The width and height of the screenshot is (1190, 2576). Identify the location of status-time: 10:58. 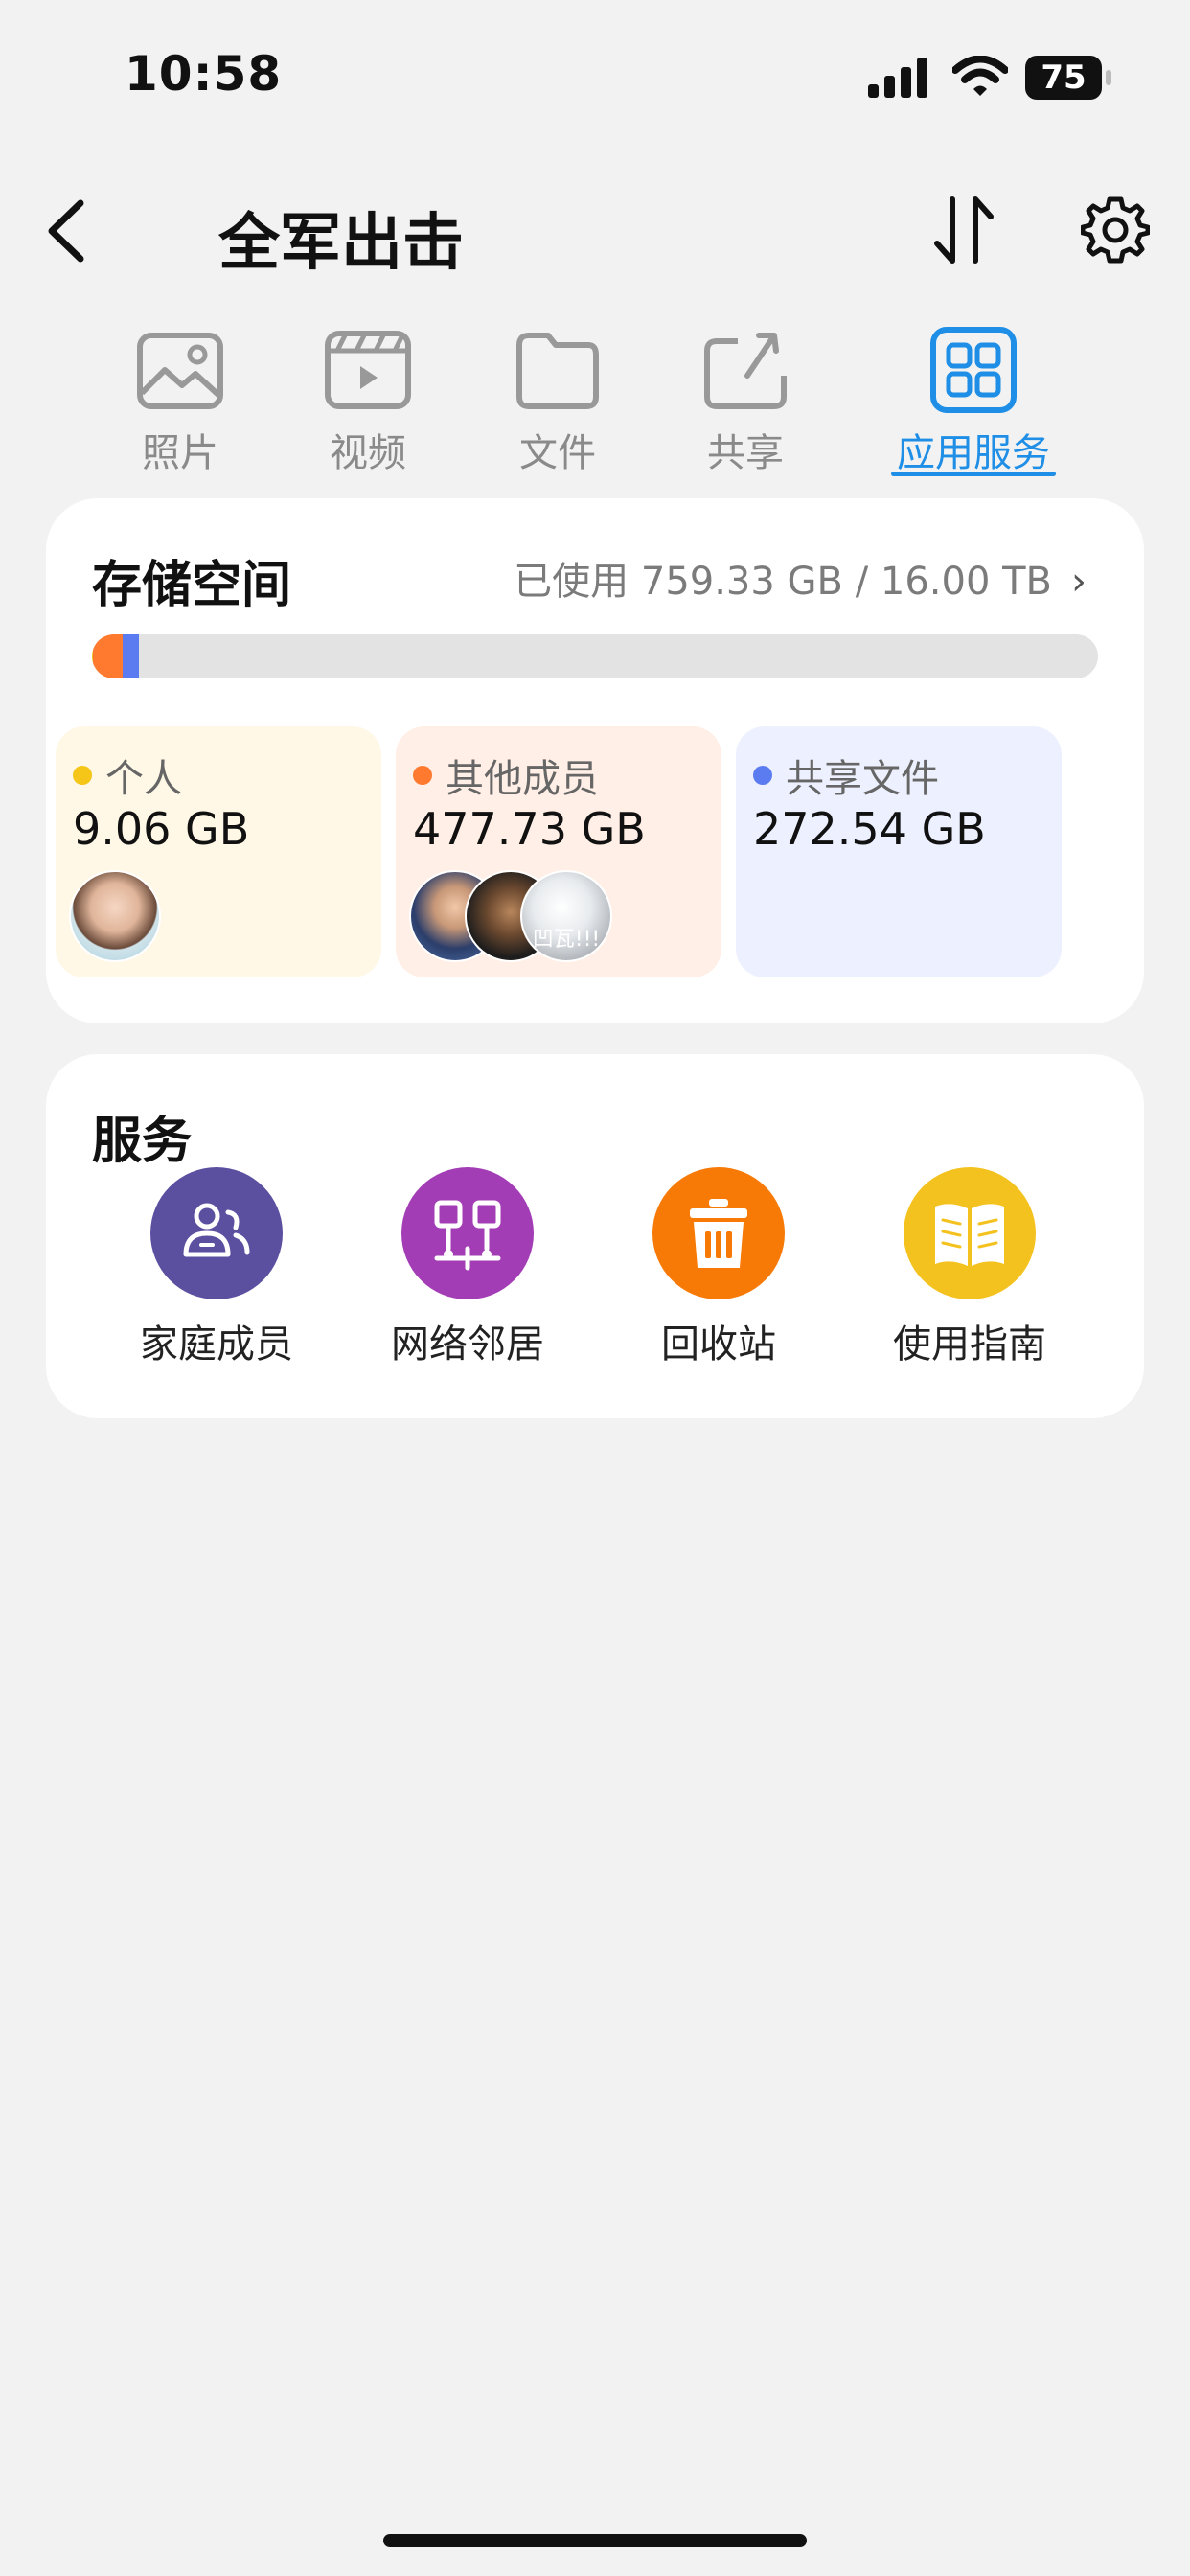
(204, 74).